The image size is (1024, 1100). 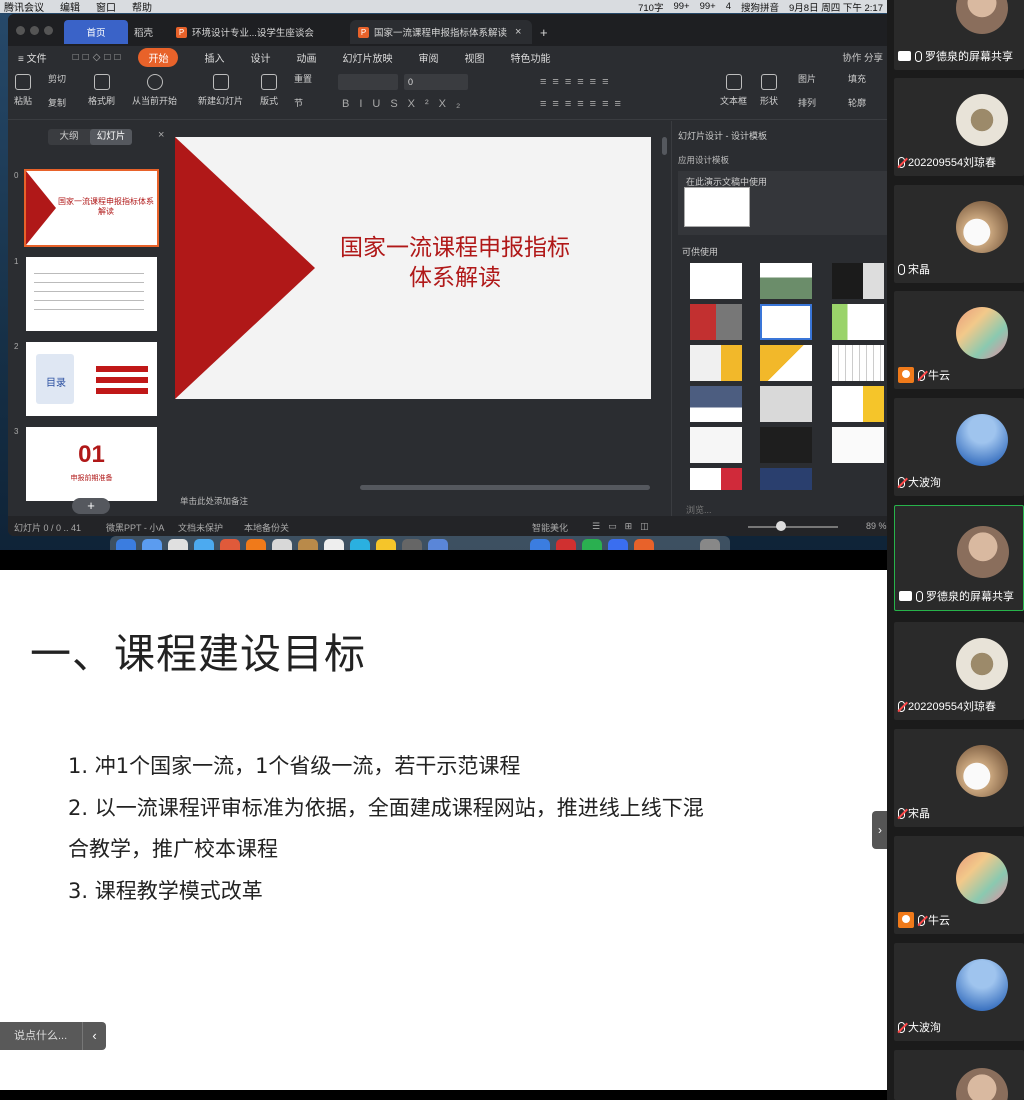 I want to click on zoom-dot-icon, so click(x=48, y=30).